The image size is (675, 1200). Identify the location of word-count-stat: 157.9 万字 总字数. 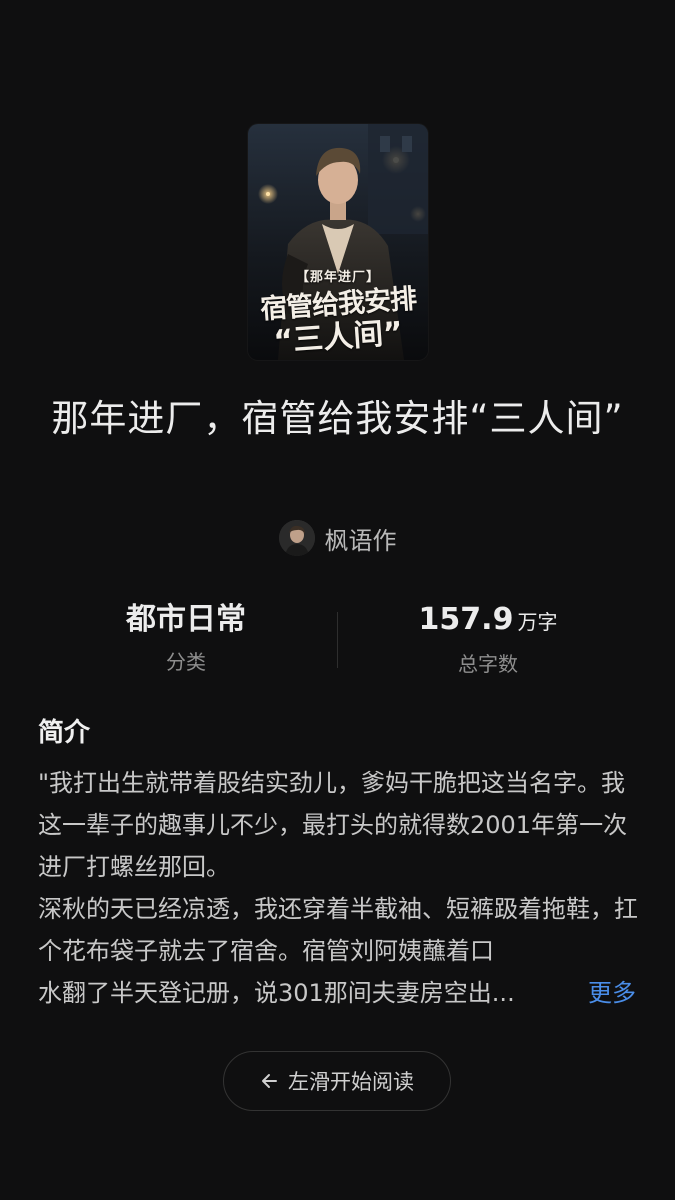
(488, 638).